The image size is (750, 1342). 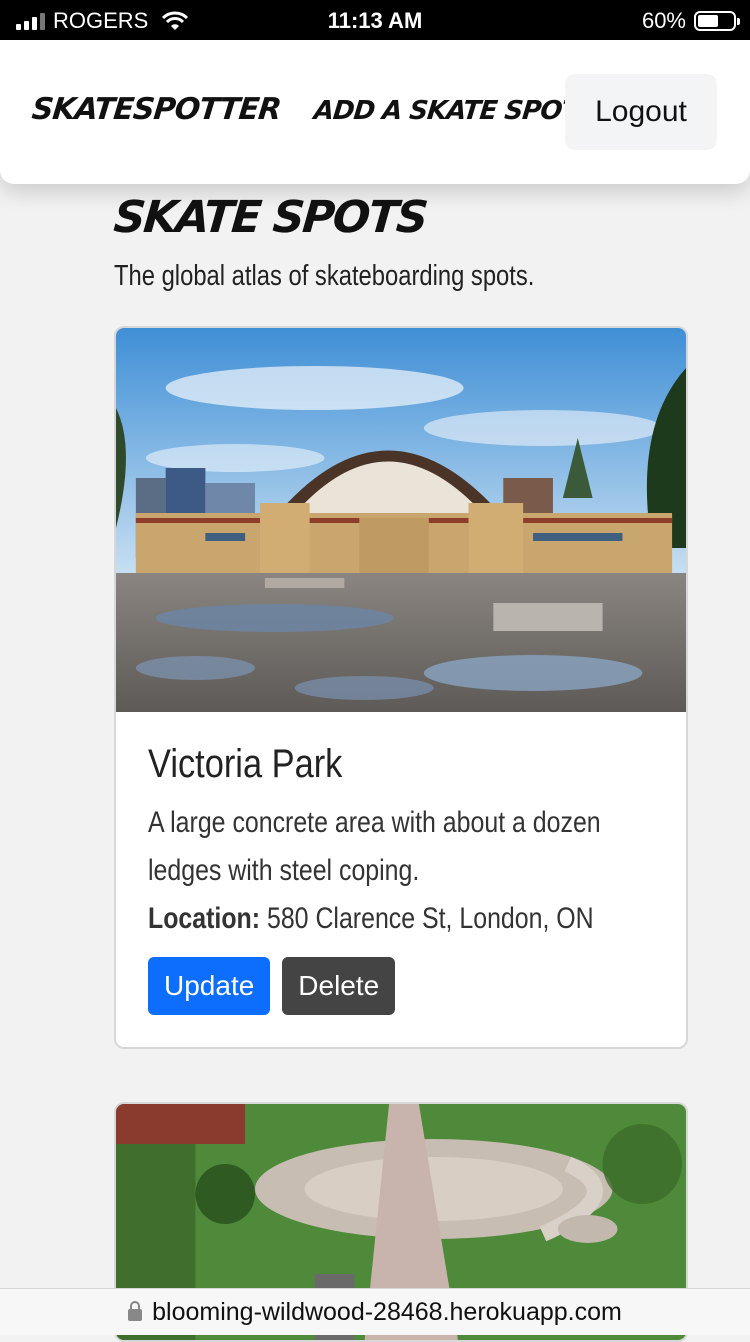 What do you see at coordinates (156, 109) in the screenshot?
I see `brand-logo: SKATESPOTTER` at bounding box center [156, 109].